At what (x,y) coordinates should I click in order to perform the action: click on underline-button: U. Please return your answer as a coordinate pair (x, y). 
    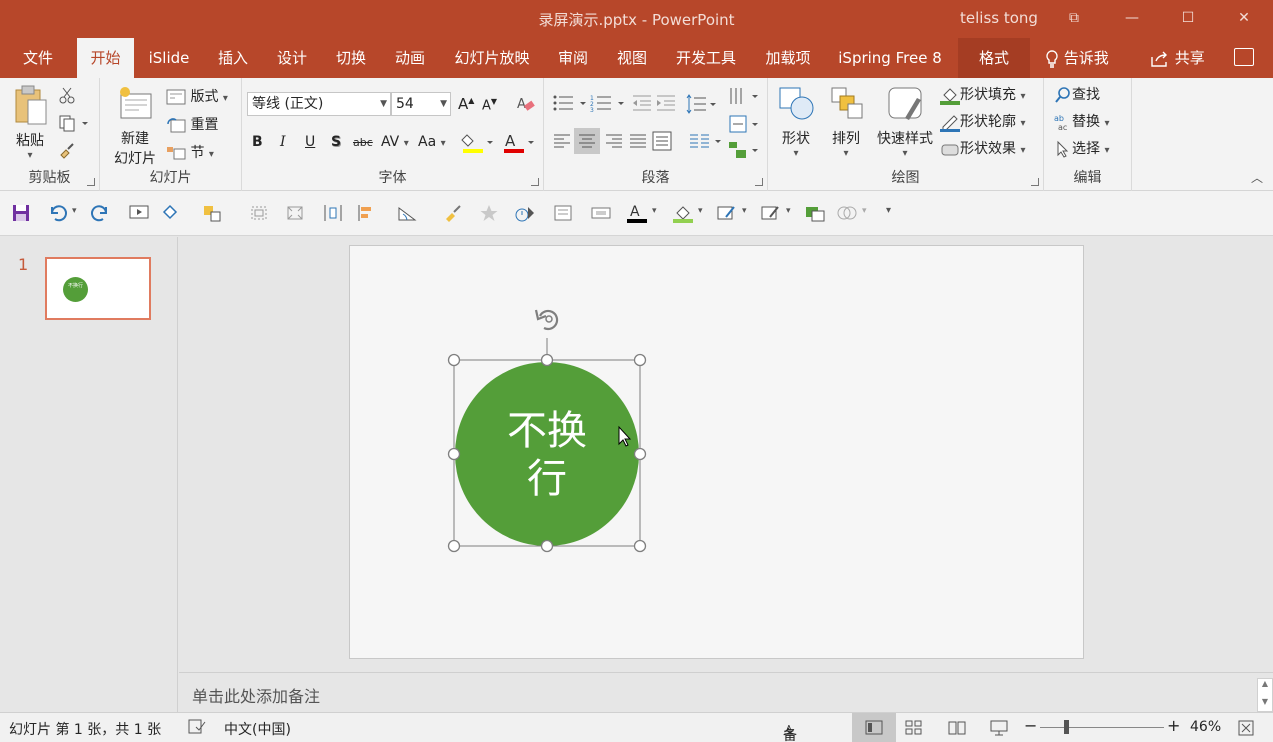
    Looking at the image, I should click on (310, 142).